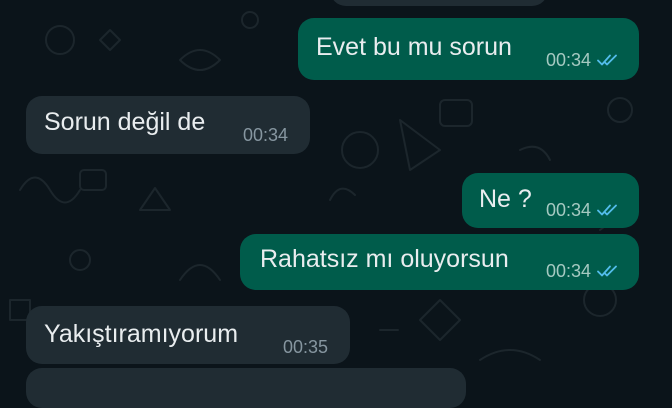 The image size is (672, 408). I want to click on message-text: Ne ?, so click(505, 199).